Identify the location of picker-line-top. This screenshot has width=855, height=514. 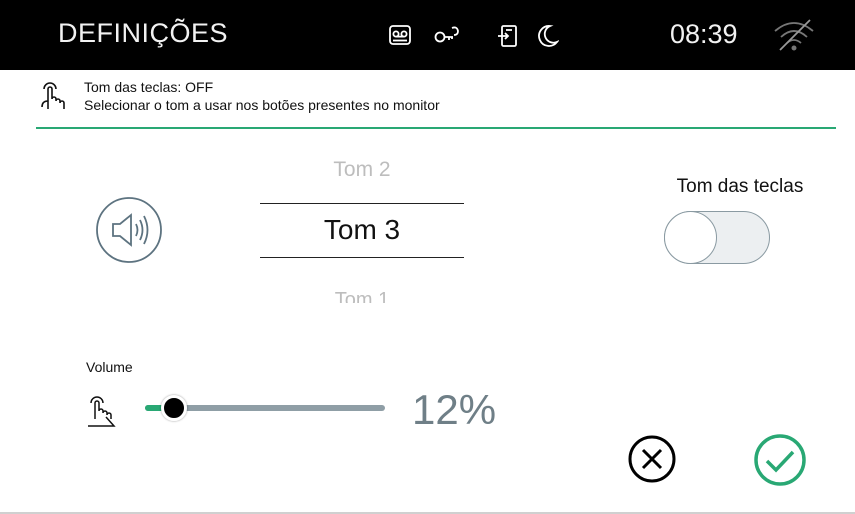
(362, 203).